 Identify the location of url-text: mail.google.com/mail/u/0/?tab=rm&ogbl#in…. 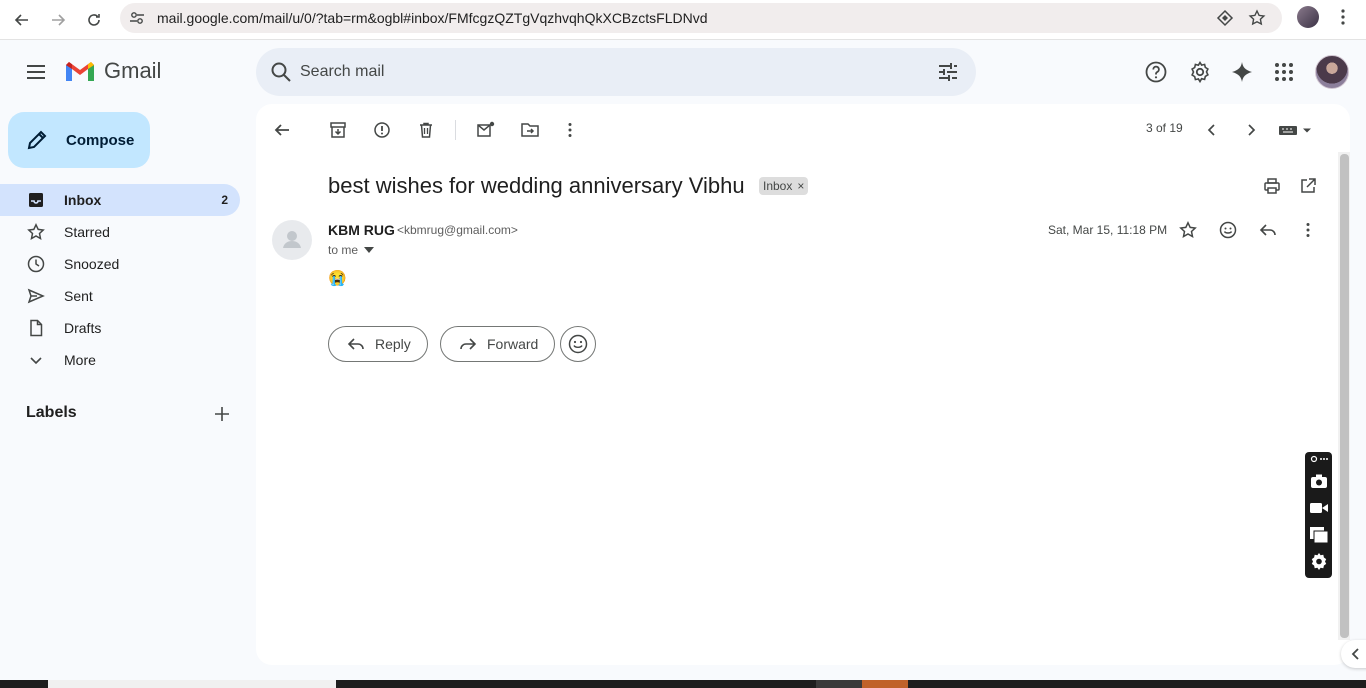
(432, 18).